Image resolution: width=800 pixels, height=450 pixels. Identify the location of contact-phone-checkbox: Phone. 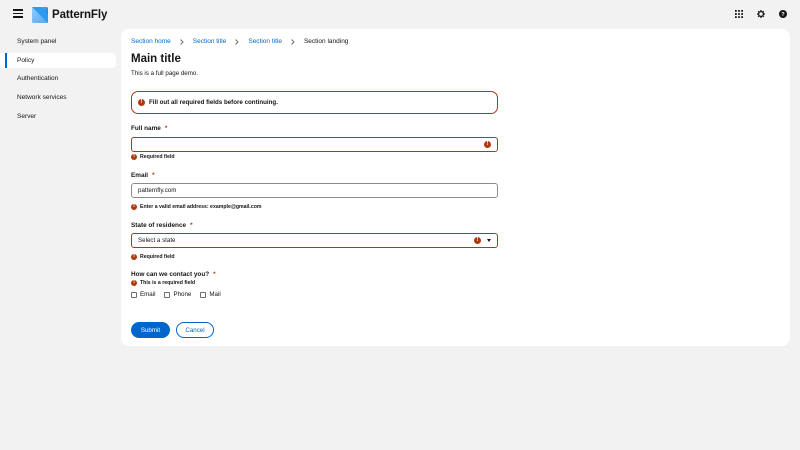
(177, 294).